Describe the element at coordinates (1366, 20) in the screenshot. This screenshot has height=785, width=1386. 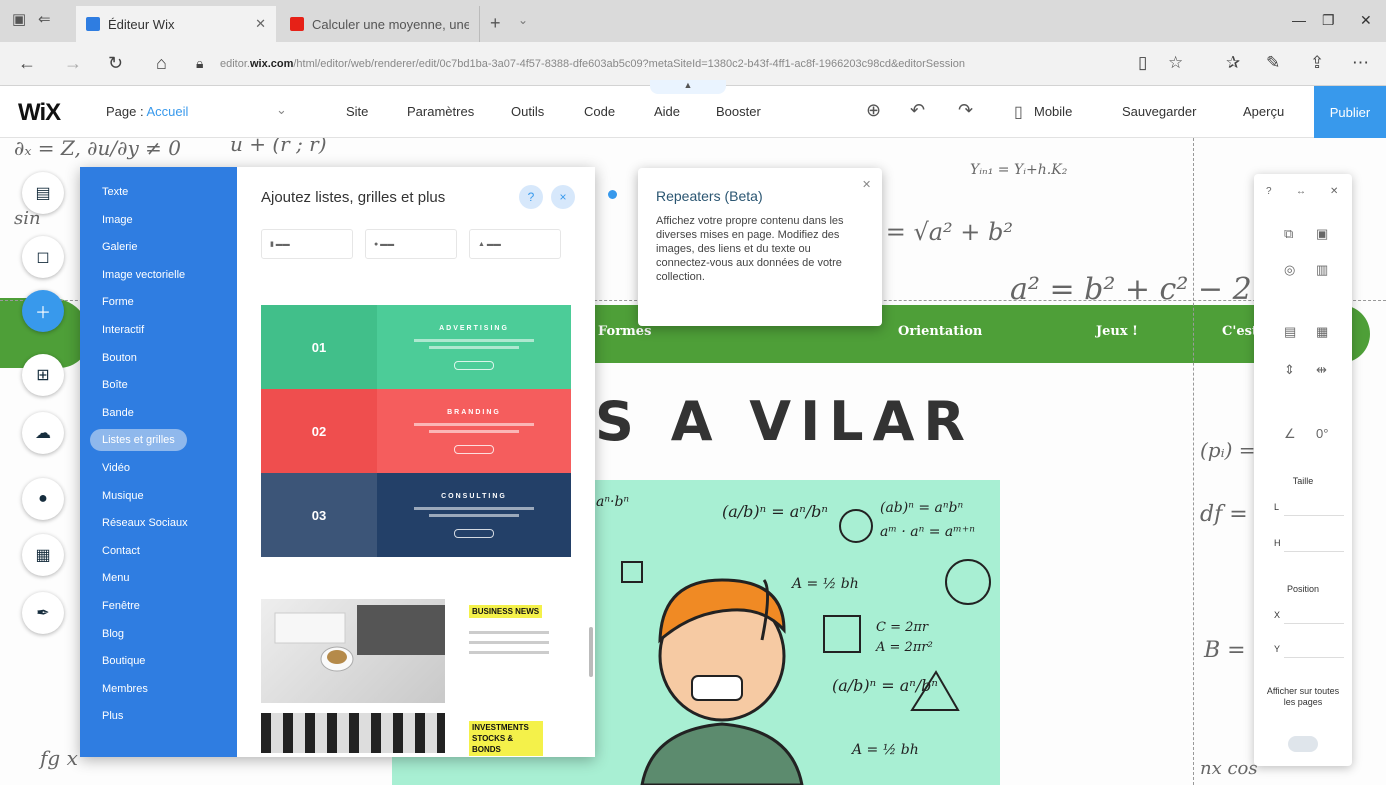
I see `close-window-icon: ✕` at that location.